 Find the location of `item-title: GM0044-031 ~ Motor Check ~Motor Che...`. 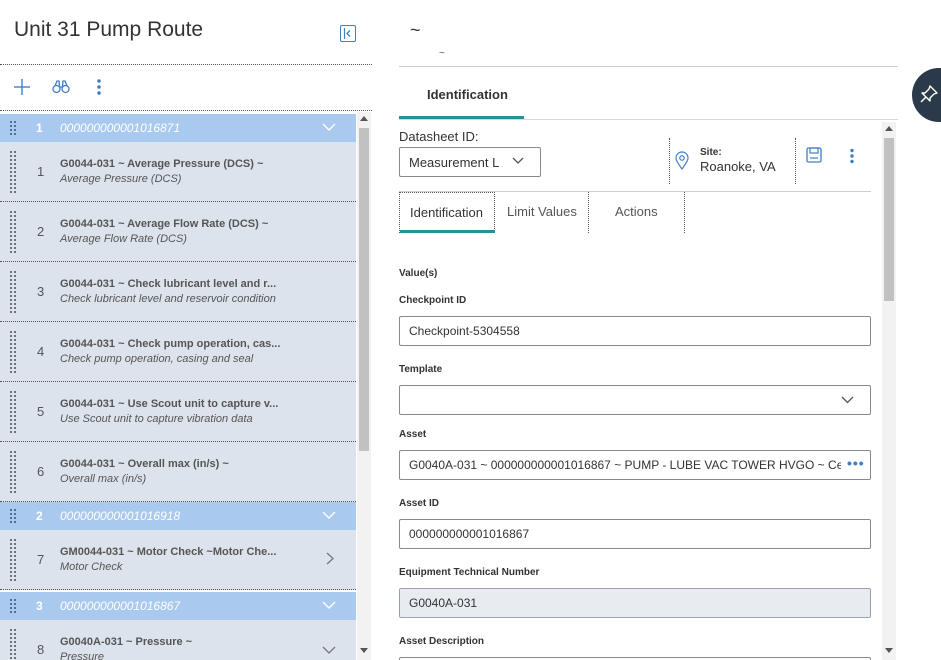

item-title: GM0044-031 ~ Motor Check ~Motor Che... is located at coordinates (168, 552).